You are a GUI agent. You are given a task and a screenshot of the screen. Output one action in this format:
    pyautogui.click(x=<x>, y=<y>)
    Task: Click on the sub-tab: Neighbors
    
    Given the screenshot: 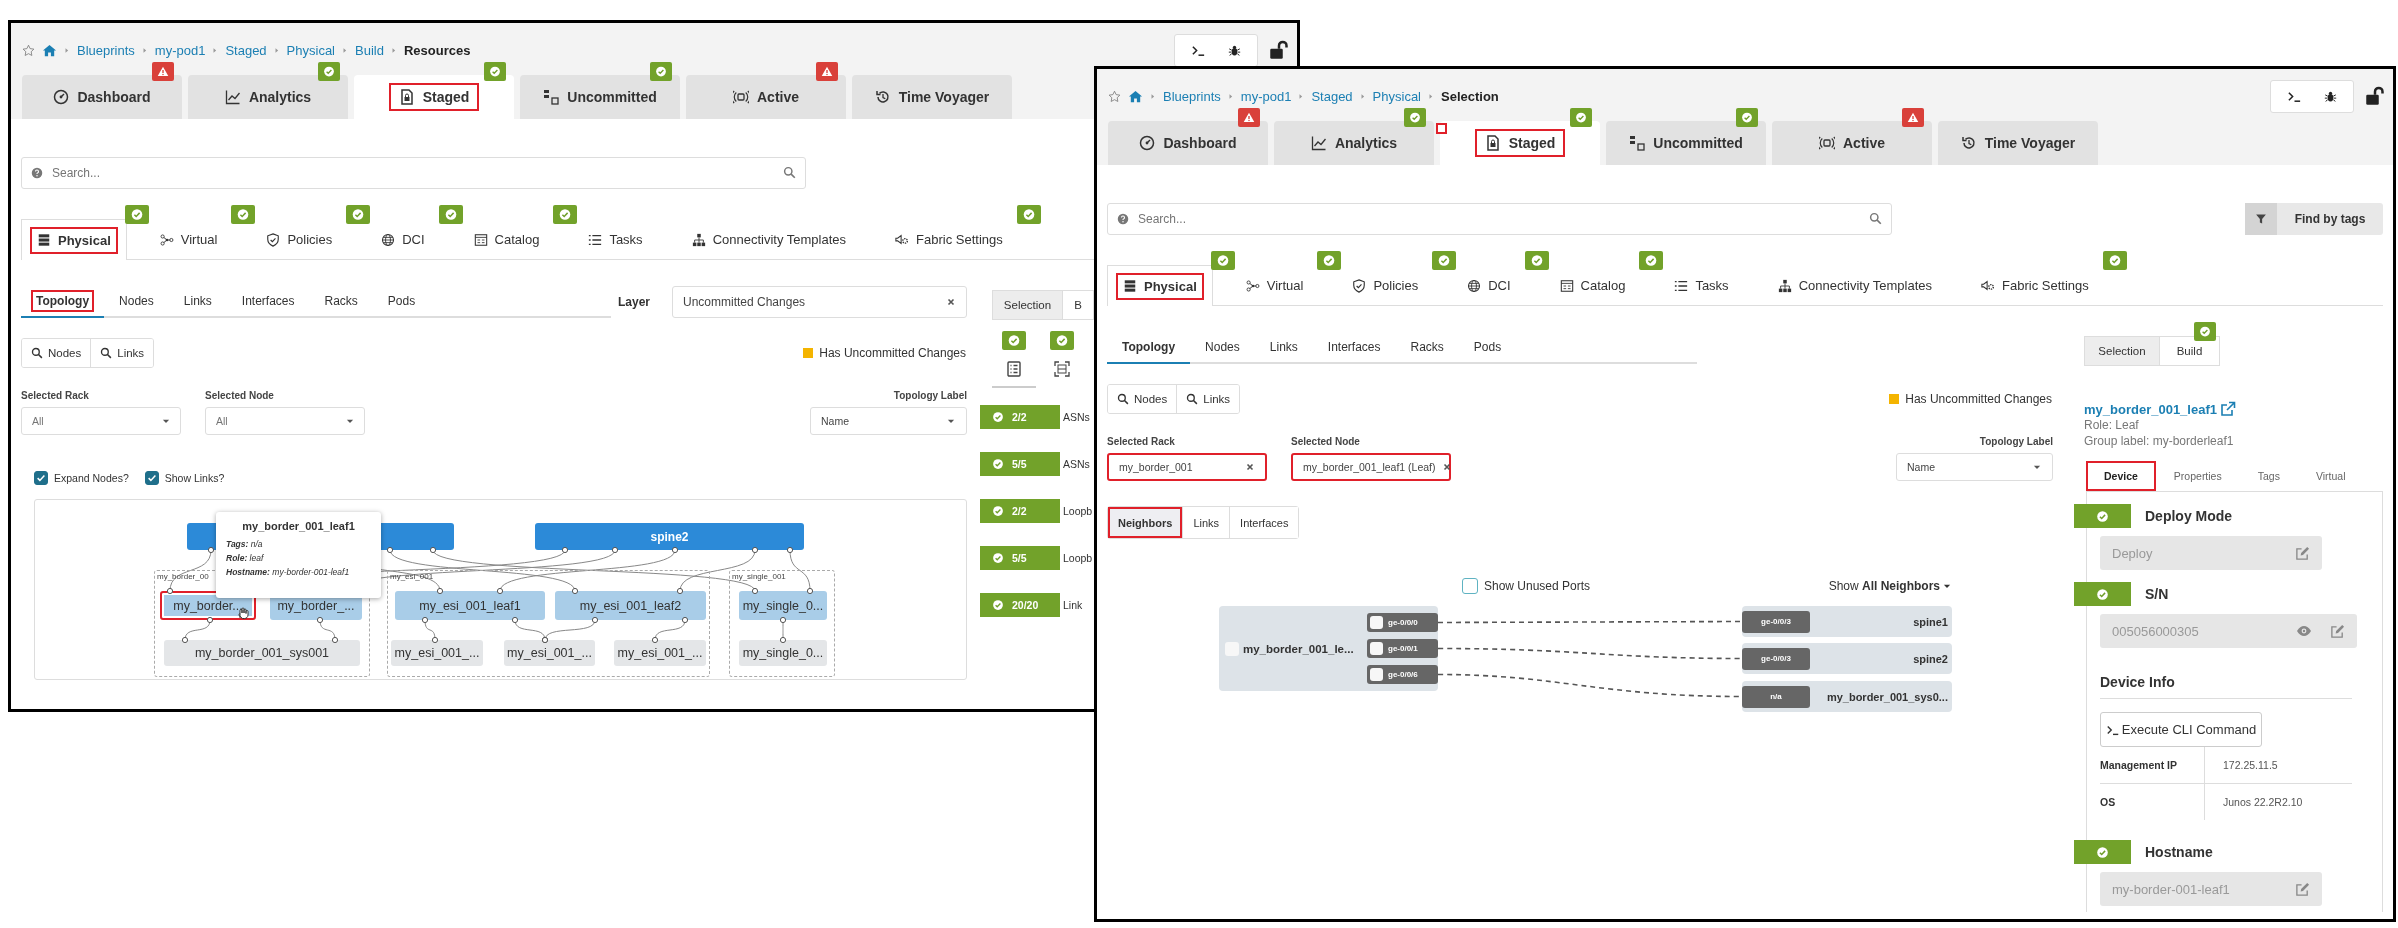 What is the action you would take?
    pyautogui.click(x=1145, y=522)
    